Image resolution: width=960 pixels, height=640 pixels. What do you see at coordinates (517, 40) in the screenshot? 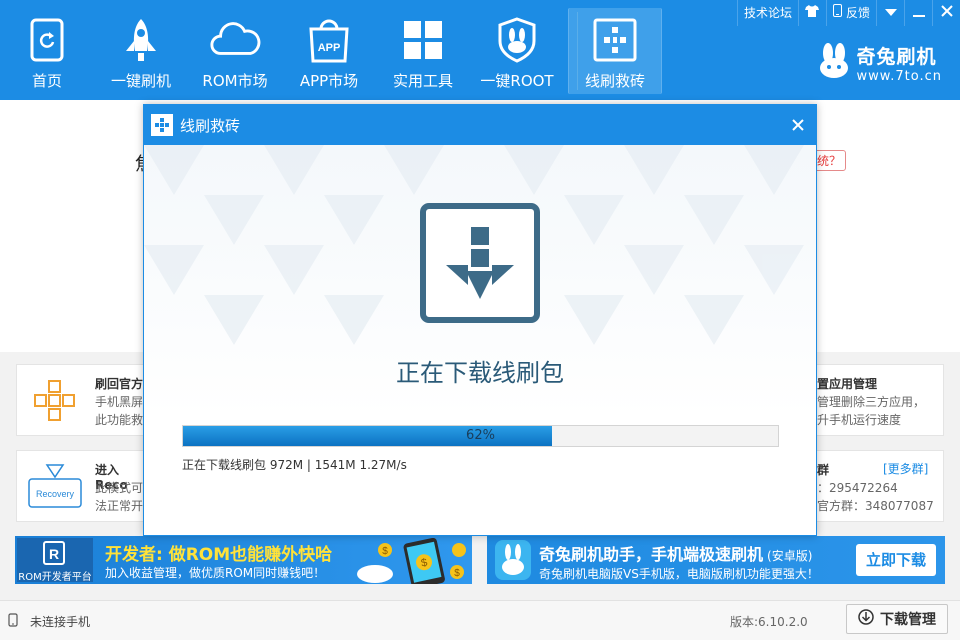
I see `rabbit-shield-icon` at bounding box center [517, 40].